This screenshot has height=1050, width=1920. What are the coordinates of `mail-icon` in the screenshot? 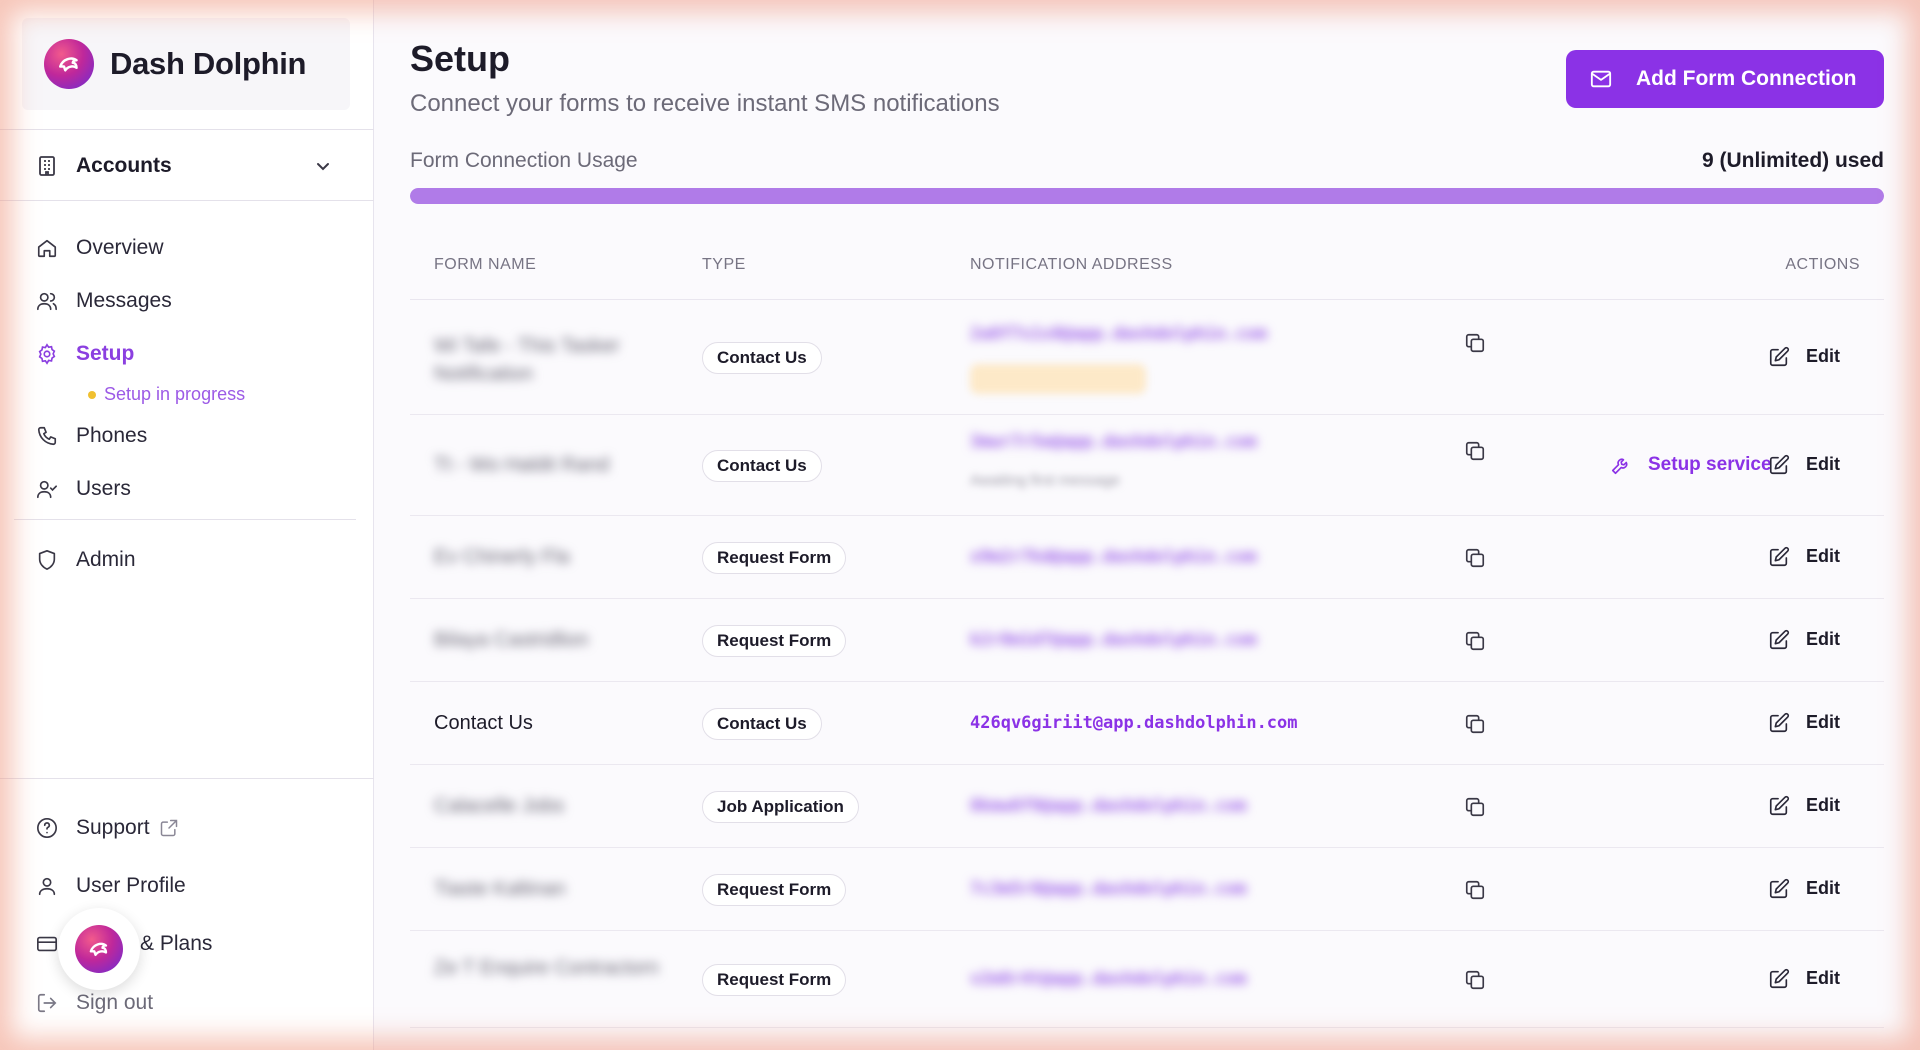 It's located at (1601, 79).